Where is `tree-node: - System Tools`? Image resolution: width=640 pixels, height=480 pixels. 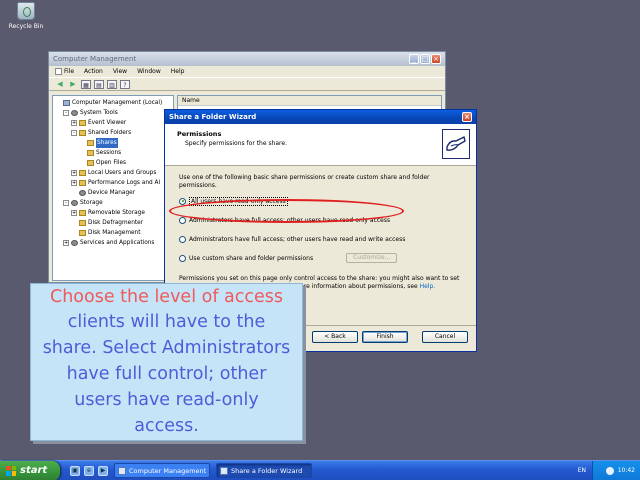 tree-node: - System Tools is located at coordinates (113, 113).